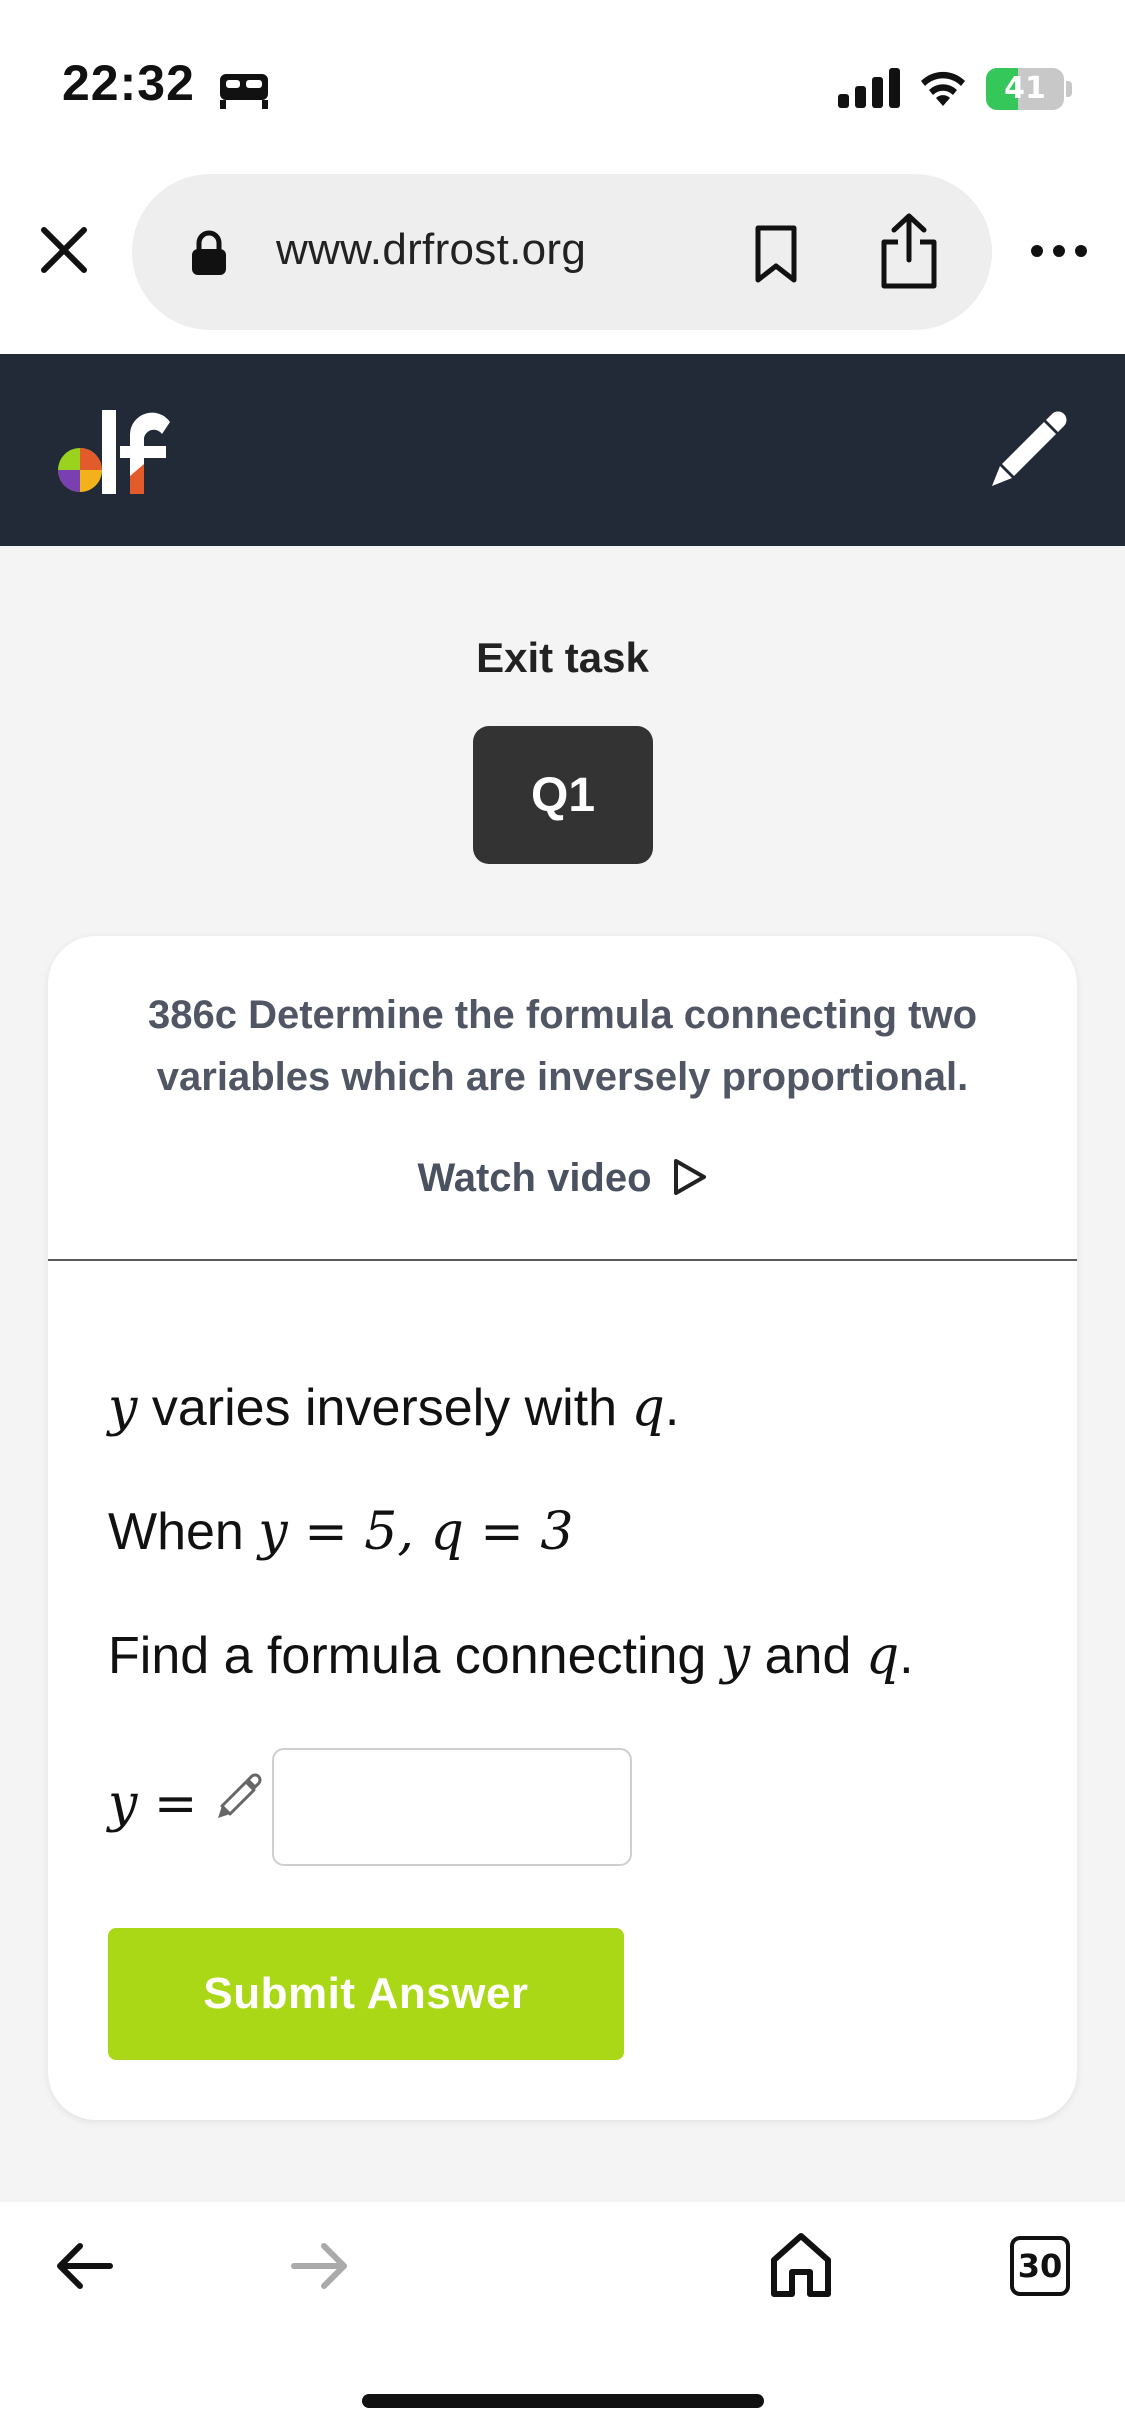 The height and width of the screenshot is (2436, 1125). What do you see at coordinates (238, 1796) in the screenshot?
I see `math-editor-pencil-icon` at bounding box center [238, 1796].